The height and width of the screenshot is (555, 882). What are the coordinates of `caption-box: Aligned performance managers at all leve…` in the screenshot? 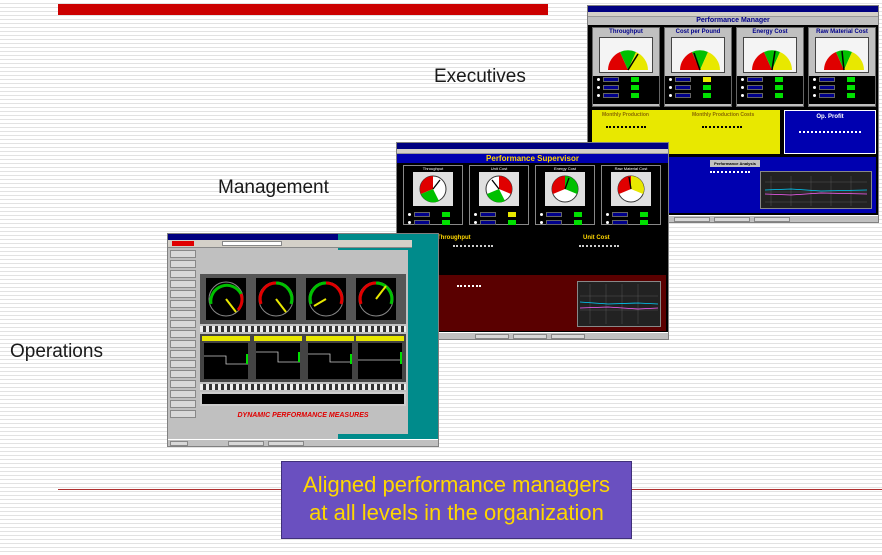 It's located at (456, 500).